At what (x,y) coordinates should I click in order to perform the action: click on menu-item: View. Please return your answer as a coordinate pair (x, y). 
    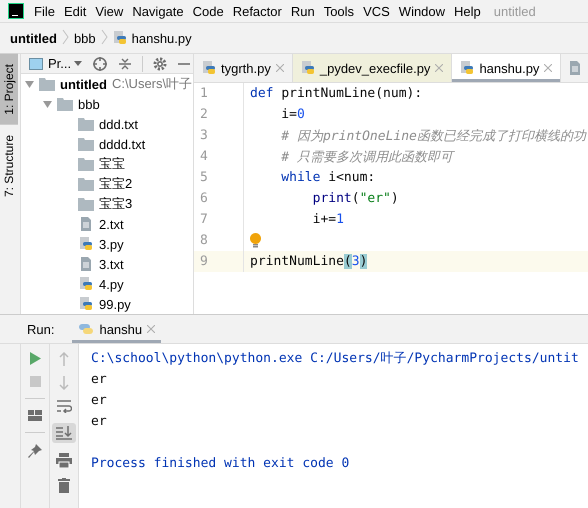
    Looking at the image, I should click on (109, 11).